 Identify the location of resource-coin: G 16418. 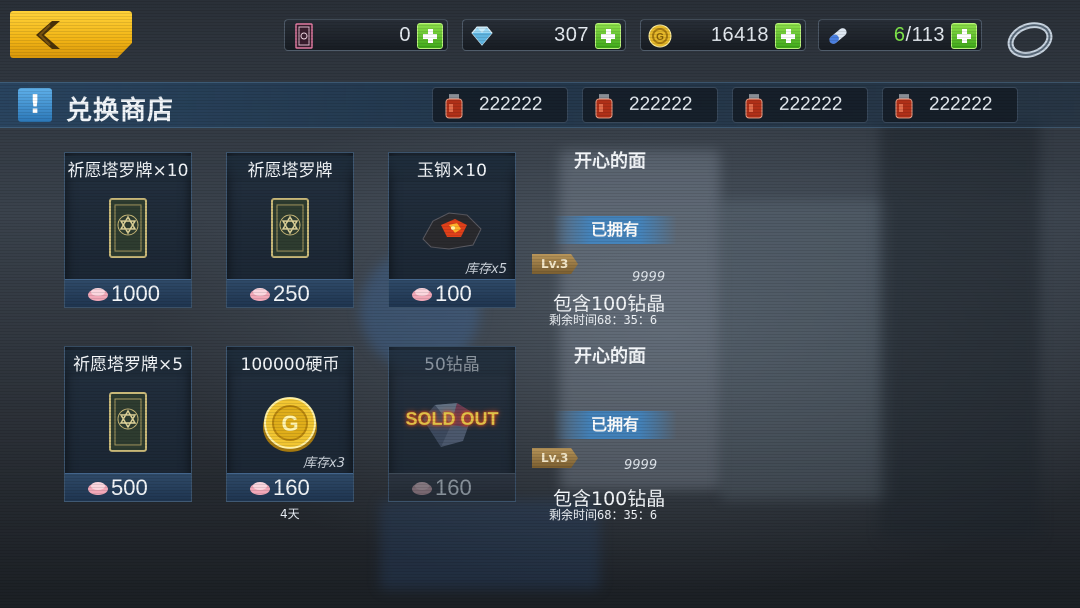
(723, 35).